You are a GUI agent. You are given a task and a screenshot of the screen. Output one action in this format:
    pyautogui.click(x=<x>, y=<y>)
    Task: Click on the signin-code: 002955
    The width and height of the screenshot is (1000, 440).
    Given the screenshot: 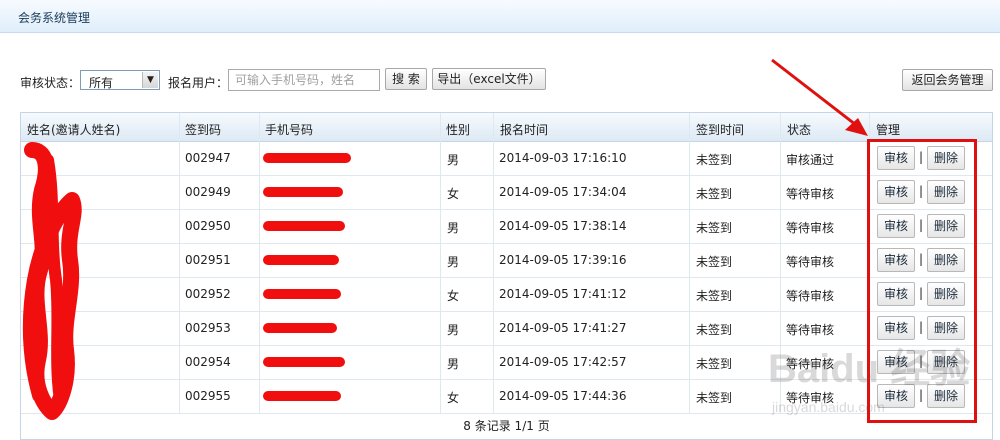 What is the action you would take?
    pyautogui.click(x=208, y=396)
    